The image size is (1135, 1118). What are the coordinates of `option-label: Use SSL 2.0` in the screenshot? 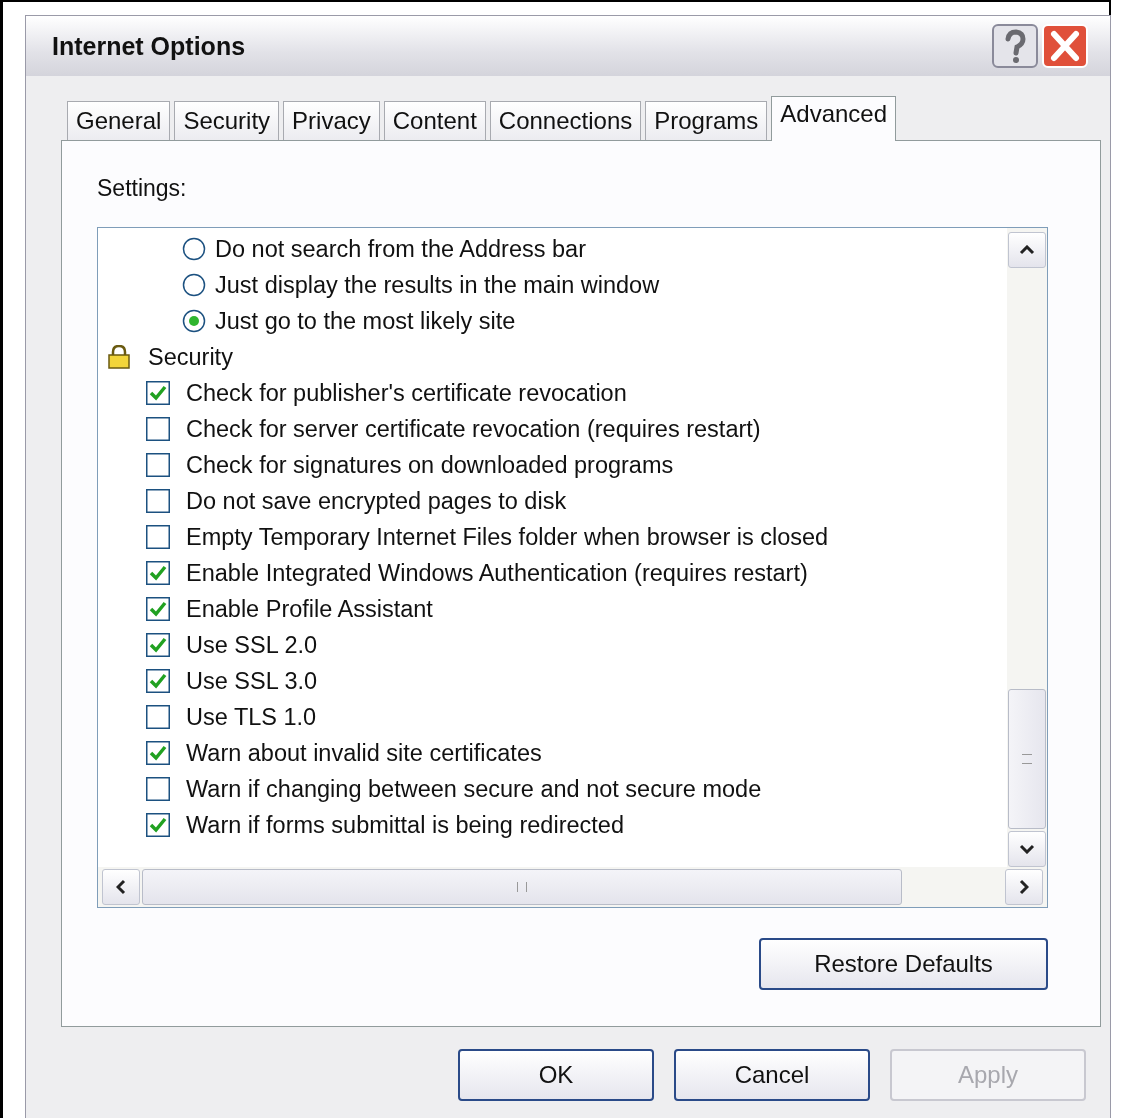 It's located at (252, 645).